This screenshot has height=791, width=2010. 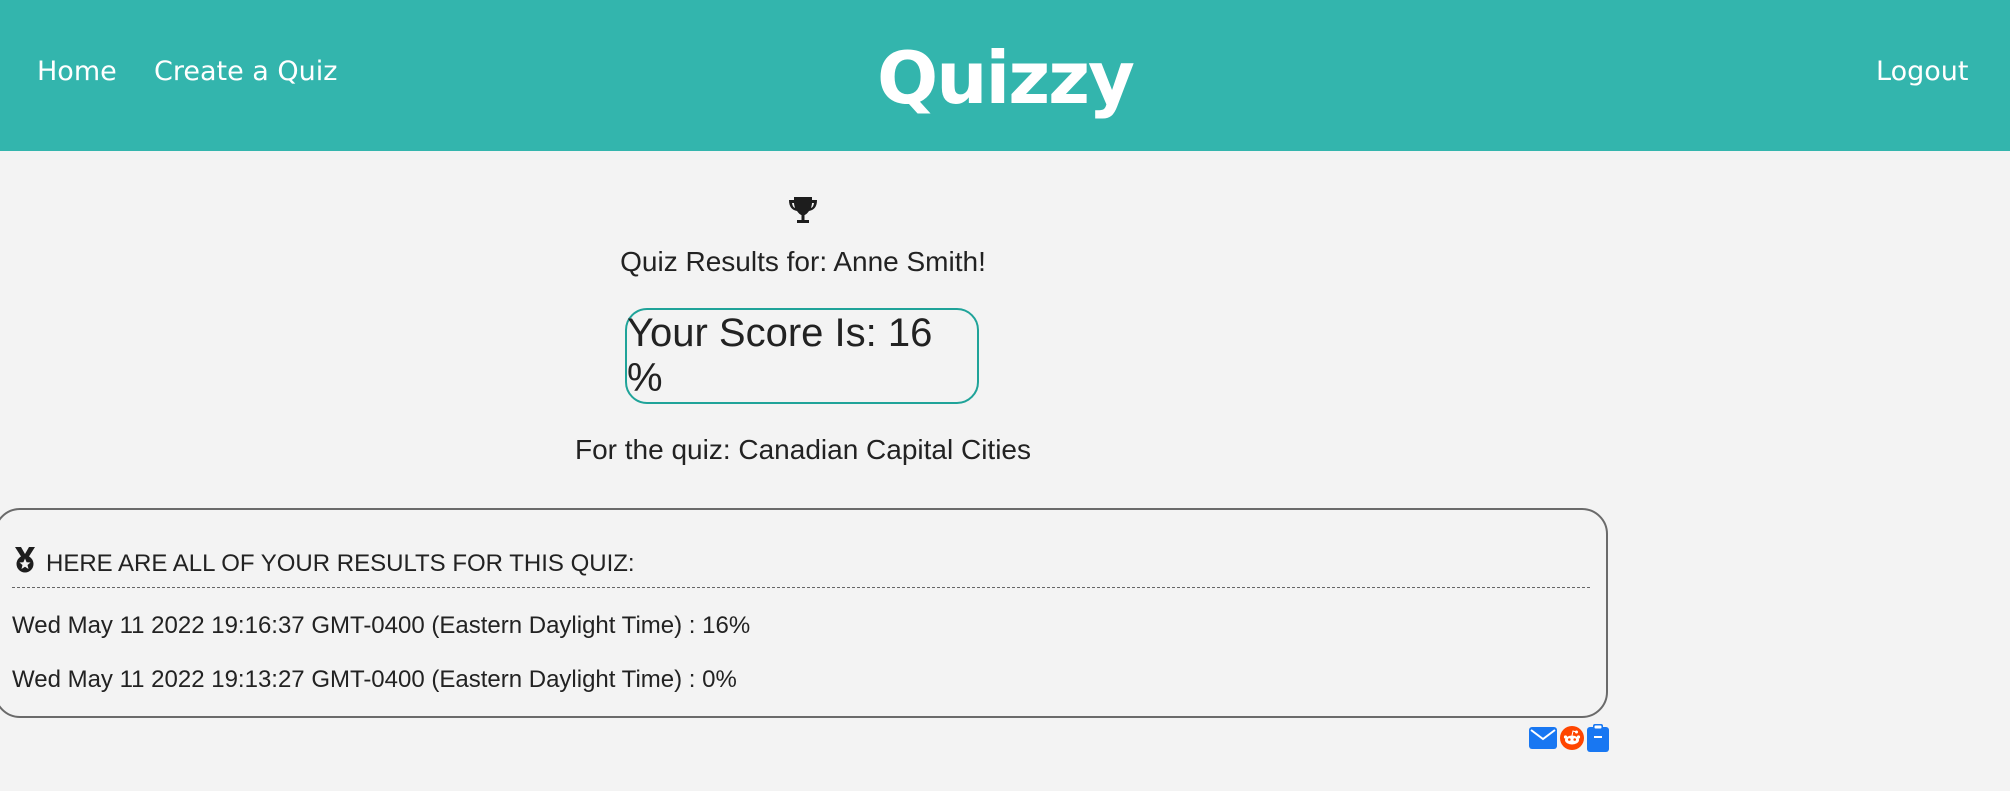 I want to click on share-icons, so click(x=1569, y=740).